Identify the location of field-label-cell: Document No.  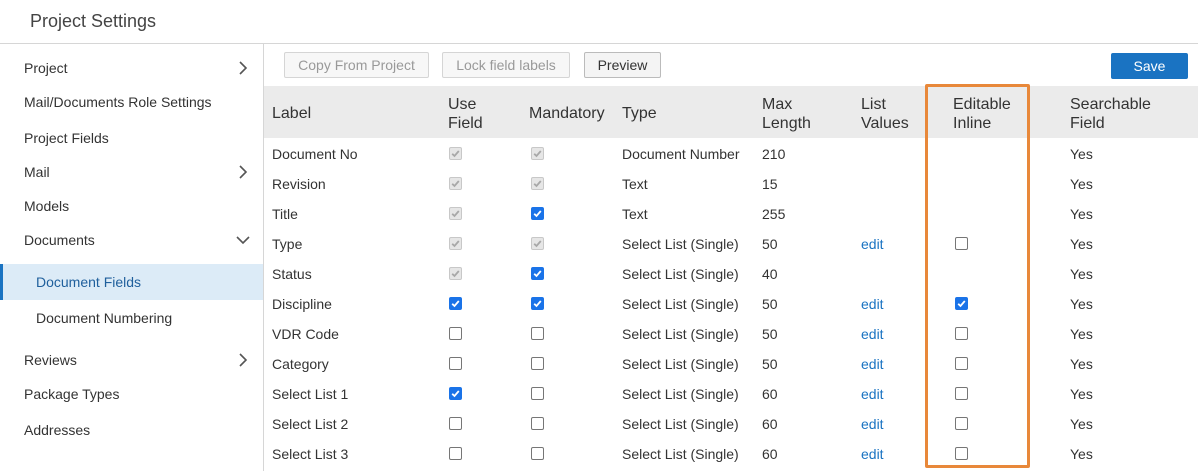
(315, 154).